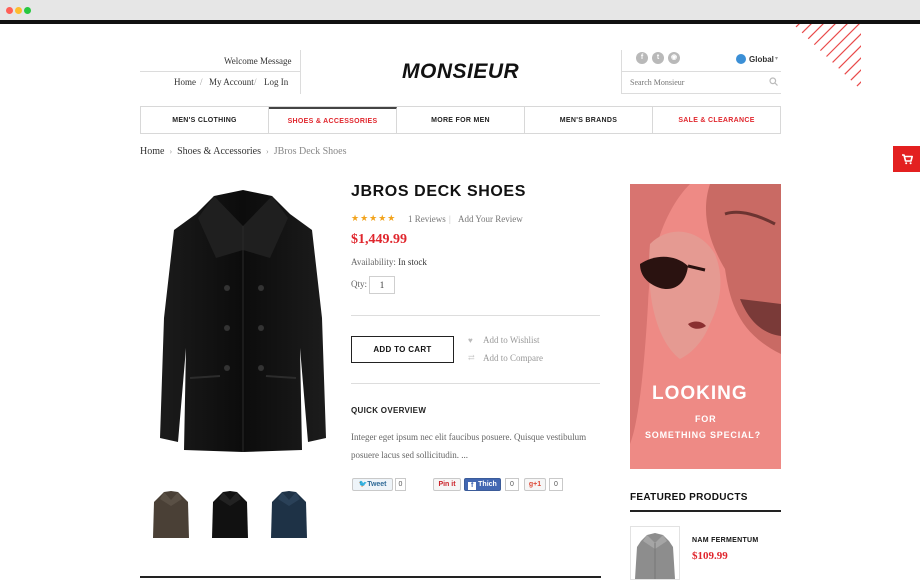 This screenshot has width=920, height=580. What do you see at coordinates (471, 357) in the screenshot?
I see `compare-icon: ⇄` at bounding box center [471, 357].